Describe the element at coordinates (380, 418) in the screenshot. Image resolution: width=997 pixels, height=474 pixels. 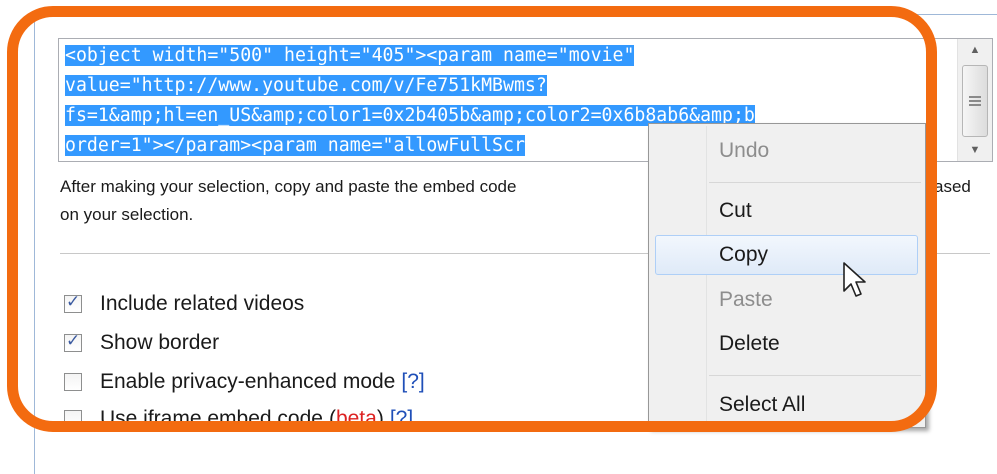
I see `beta-paren: )` at that location.